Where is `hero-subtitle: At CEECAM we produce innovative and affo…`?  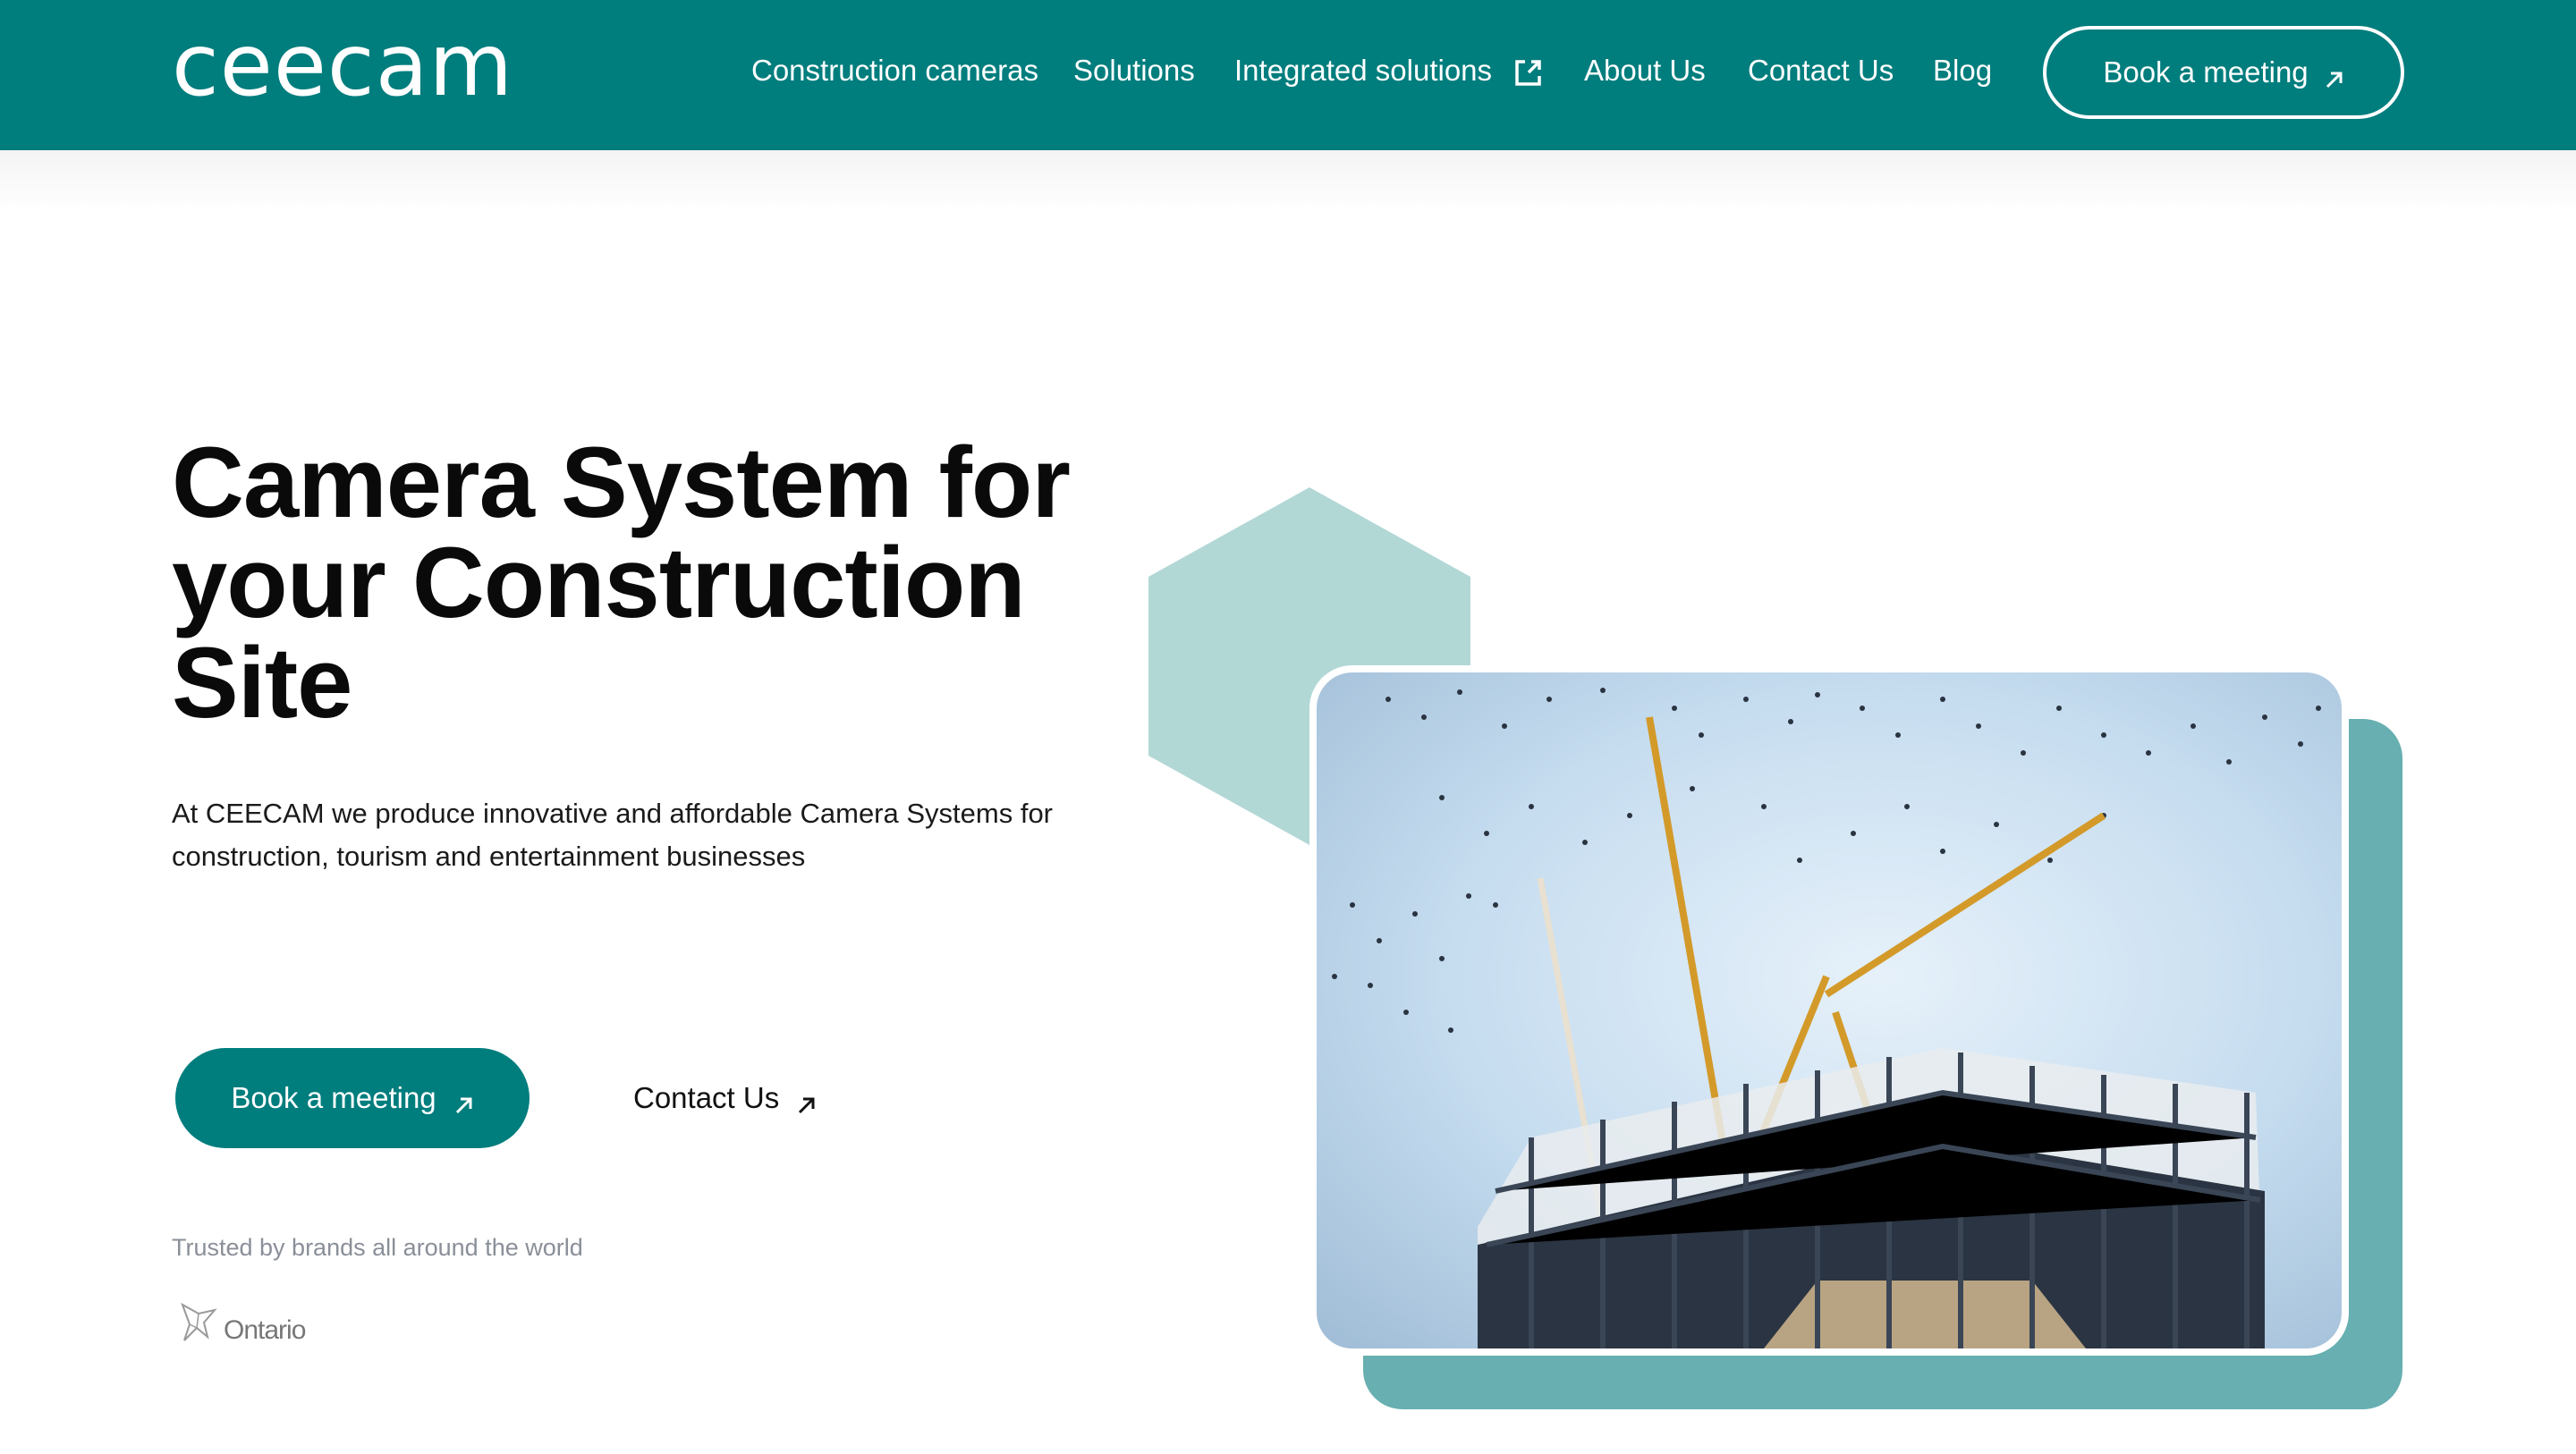 hero-subtitle: At CEECAM we produce innovative and affo… is located at coordinates (613, 835).